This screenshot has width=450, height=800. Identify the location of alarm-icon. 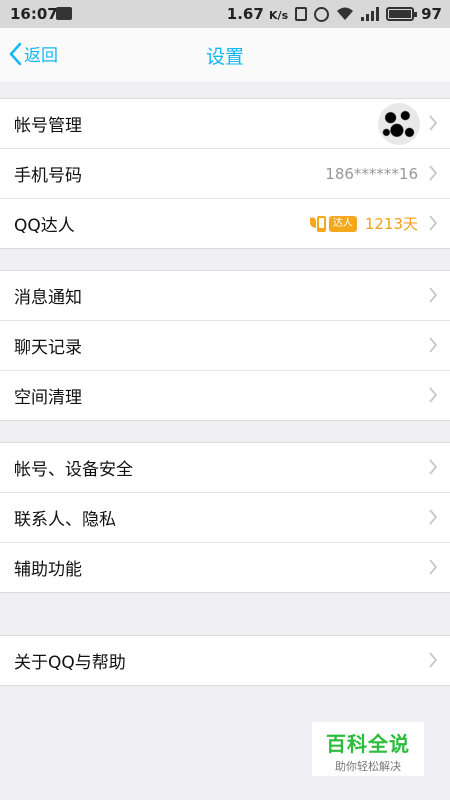
(322, 14).